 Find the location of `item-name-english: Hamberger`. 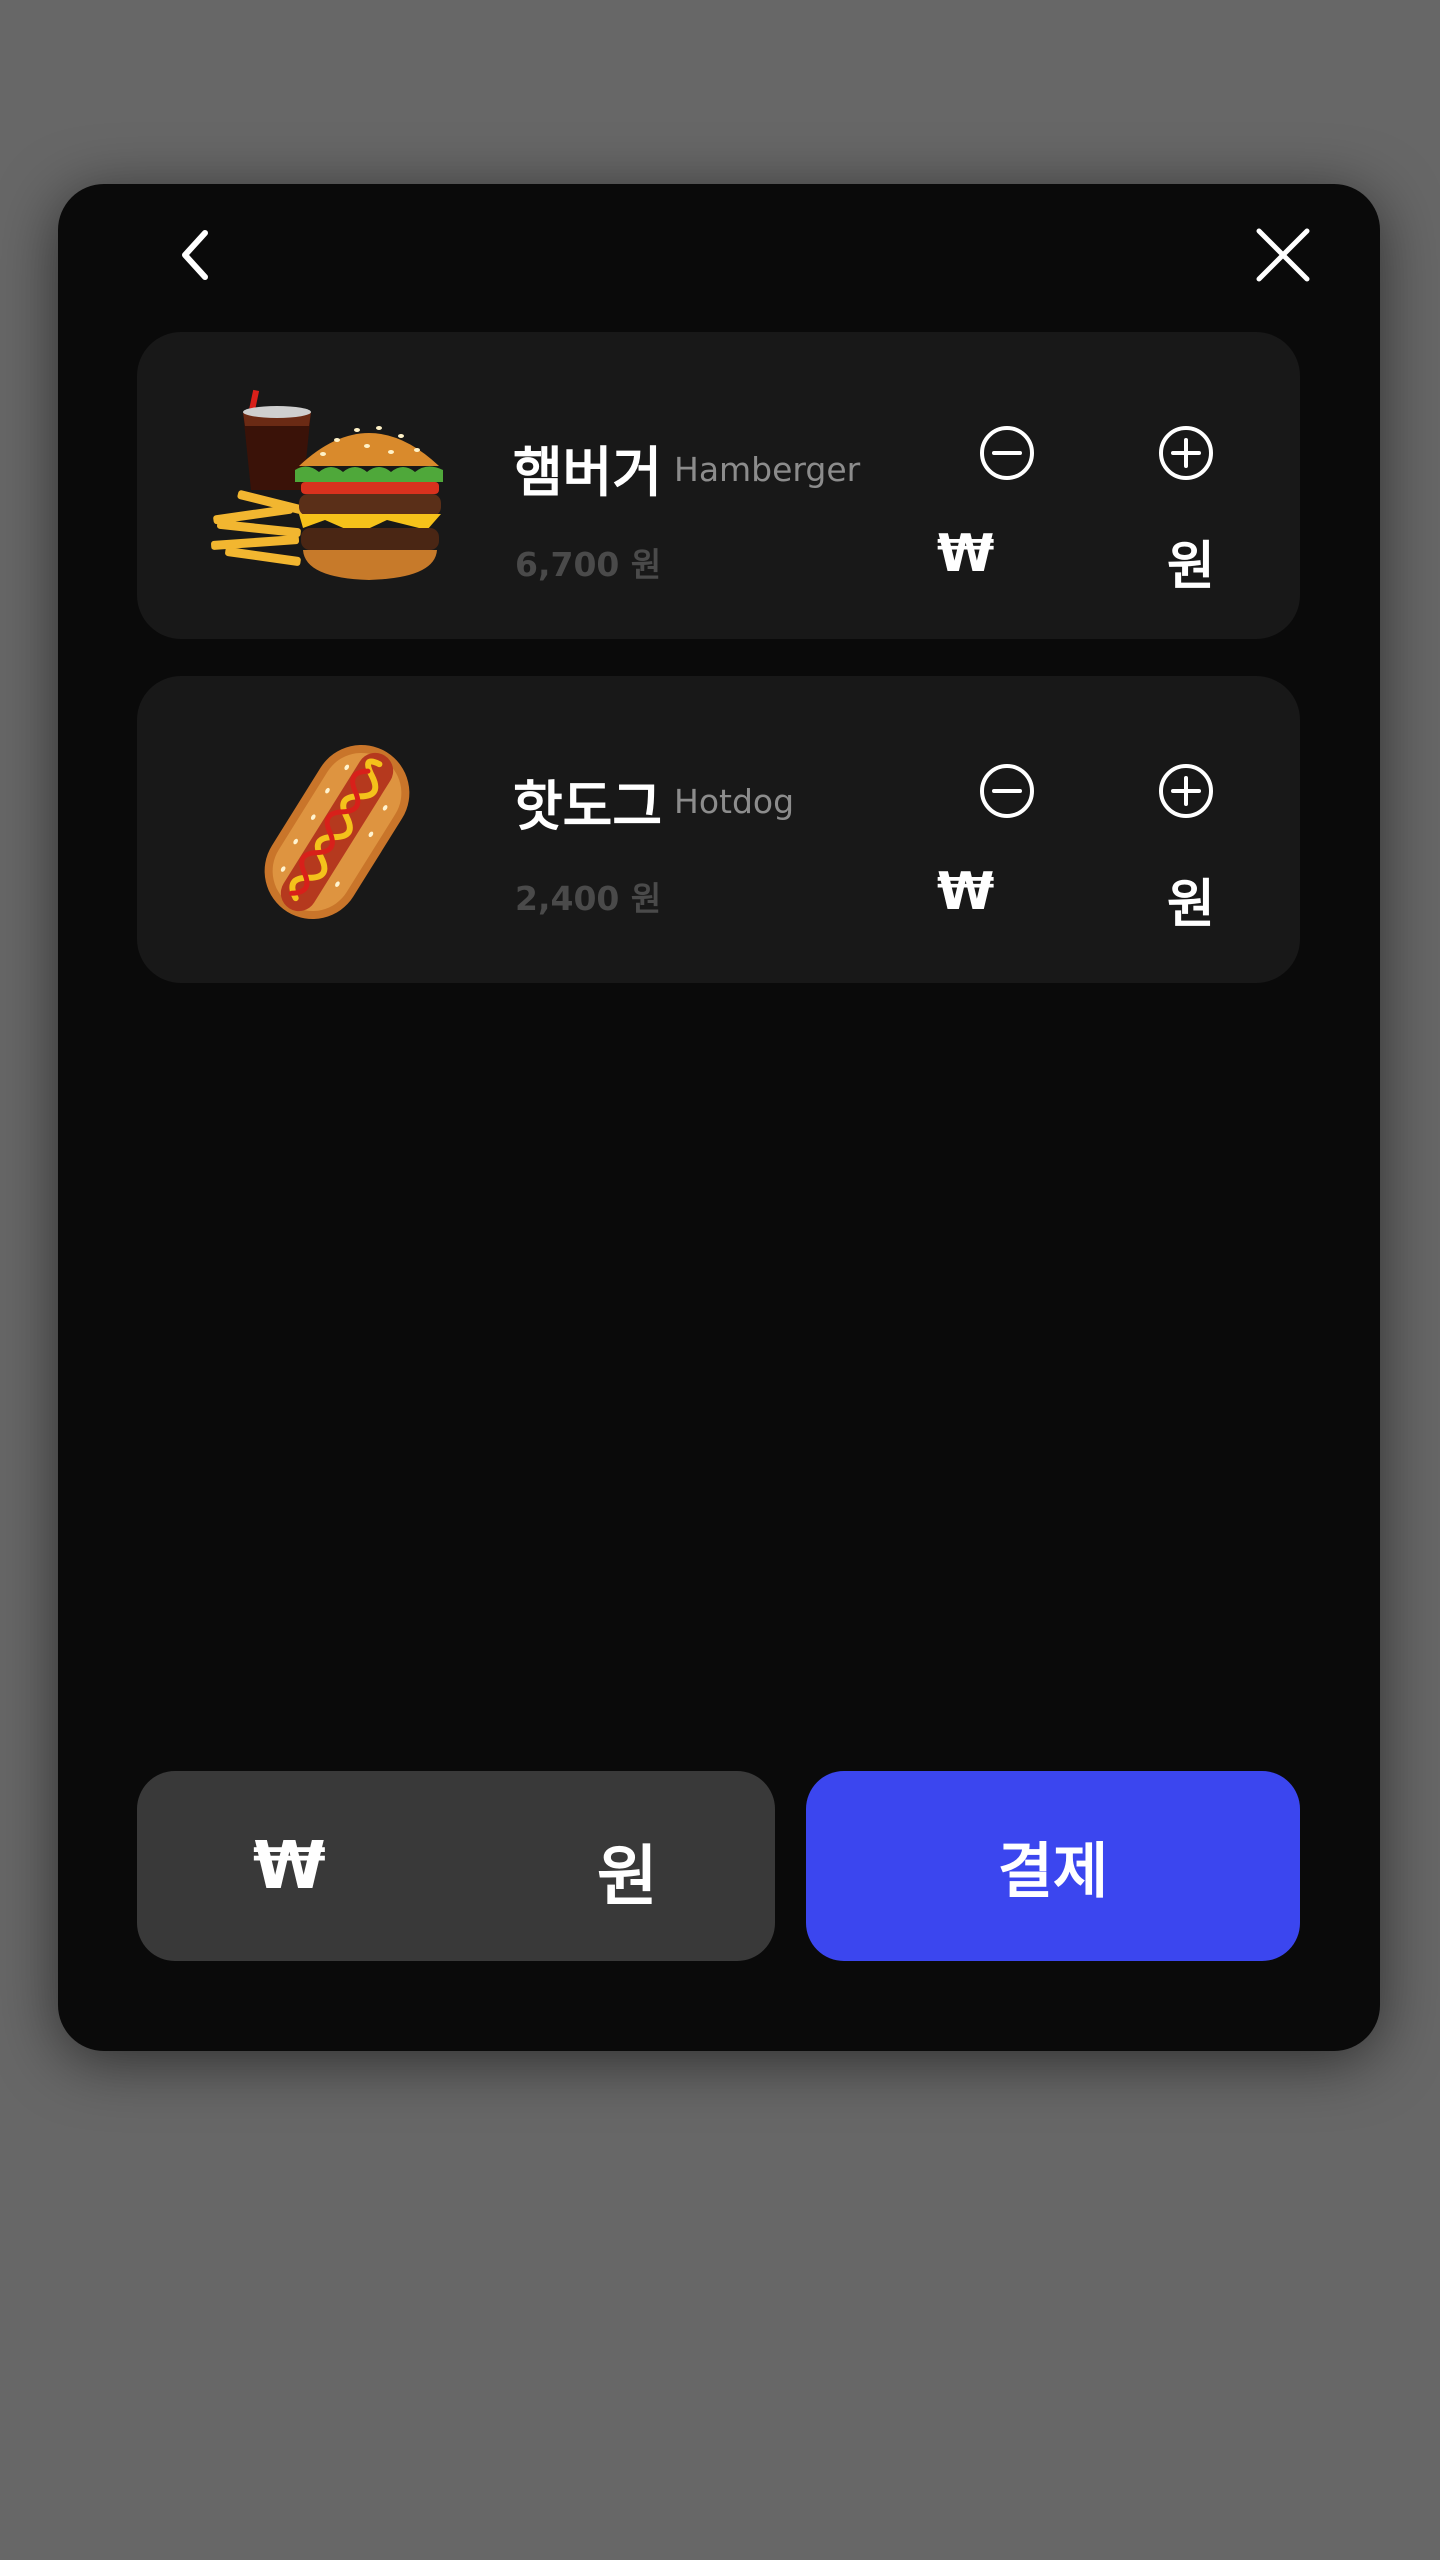

item-name-english: Hamberger is located at coordinates (767, 469).